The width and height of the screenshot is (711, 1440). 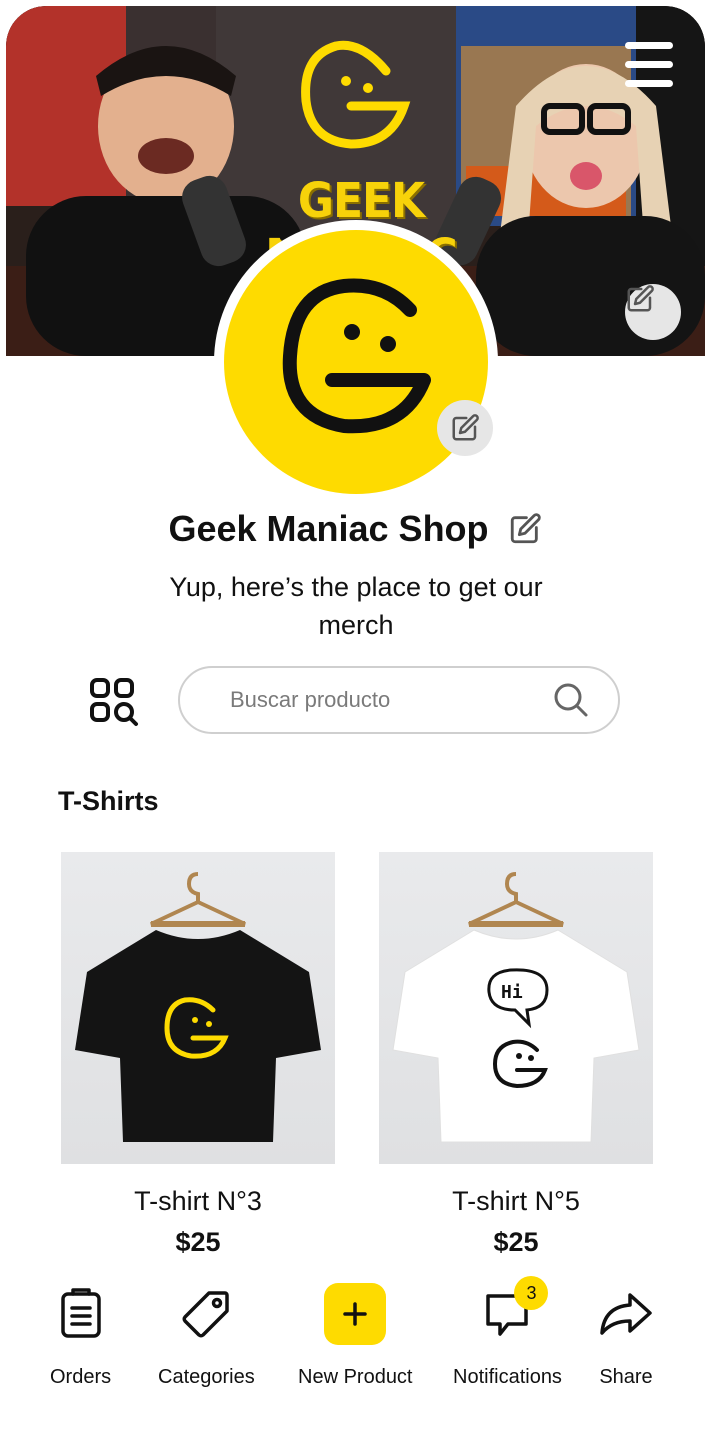 I want to click on search-bar, so click(x=399, y=700).